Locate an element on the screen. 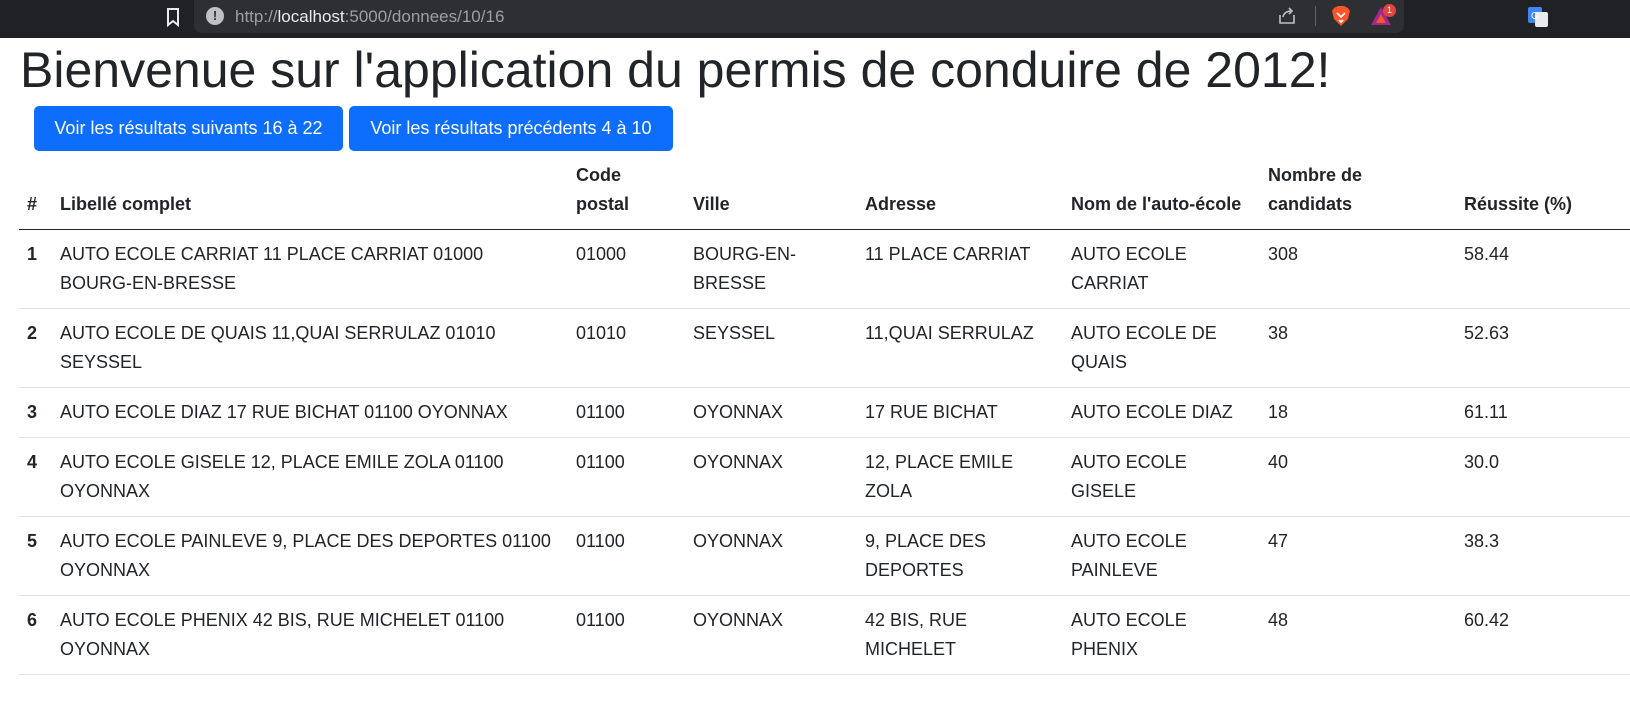 This screenshot has width=1630, height=706. cell-school-name: AUTO ECOLE PAINLEVE is located at coordinates (1129, 555).